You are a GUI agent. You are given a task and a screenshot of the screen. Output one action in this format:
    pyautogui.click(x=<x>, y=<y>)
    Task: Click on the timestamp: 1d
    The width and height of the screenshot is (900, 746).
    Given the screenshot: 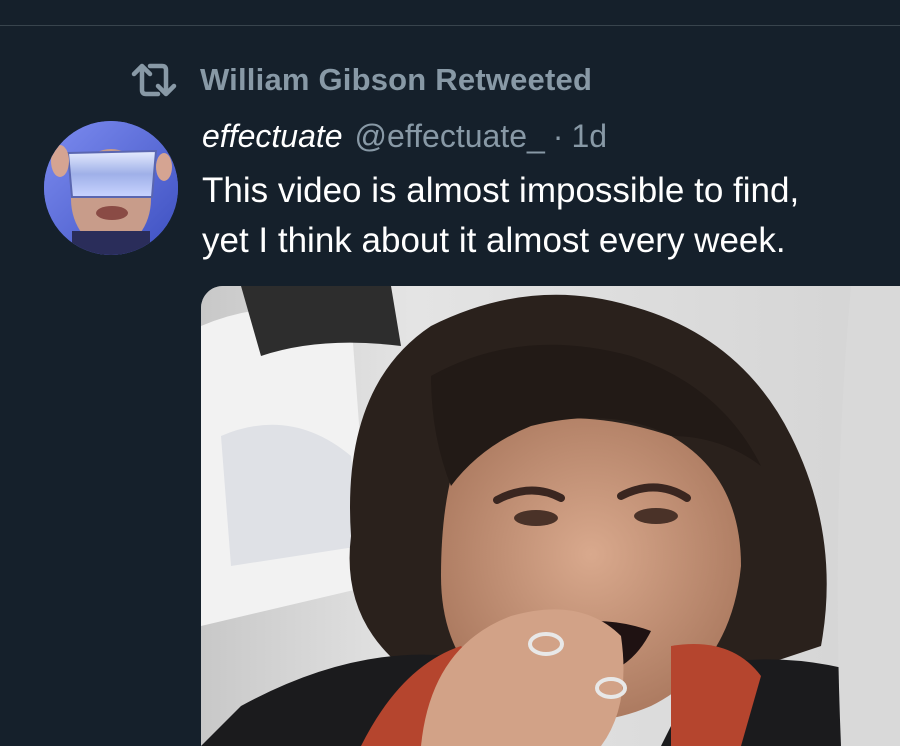 What is the action you would take?
    pyautogui.click(x=589, y=136)
    